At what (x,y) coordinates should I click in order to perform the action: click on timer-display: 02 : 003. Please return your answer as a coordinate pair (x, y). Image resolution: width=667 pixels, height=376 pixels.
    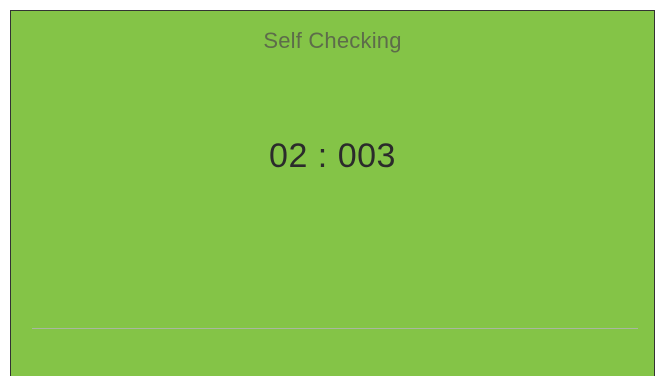
    Looking at the image, I should click on (332, 156).